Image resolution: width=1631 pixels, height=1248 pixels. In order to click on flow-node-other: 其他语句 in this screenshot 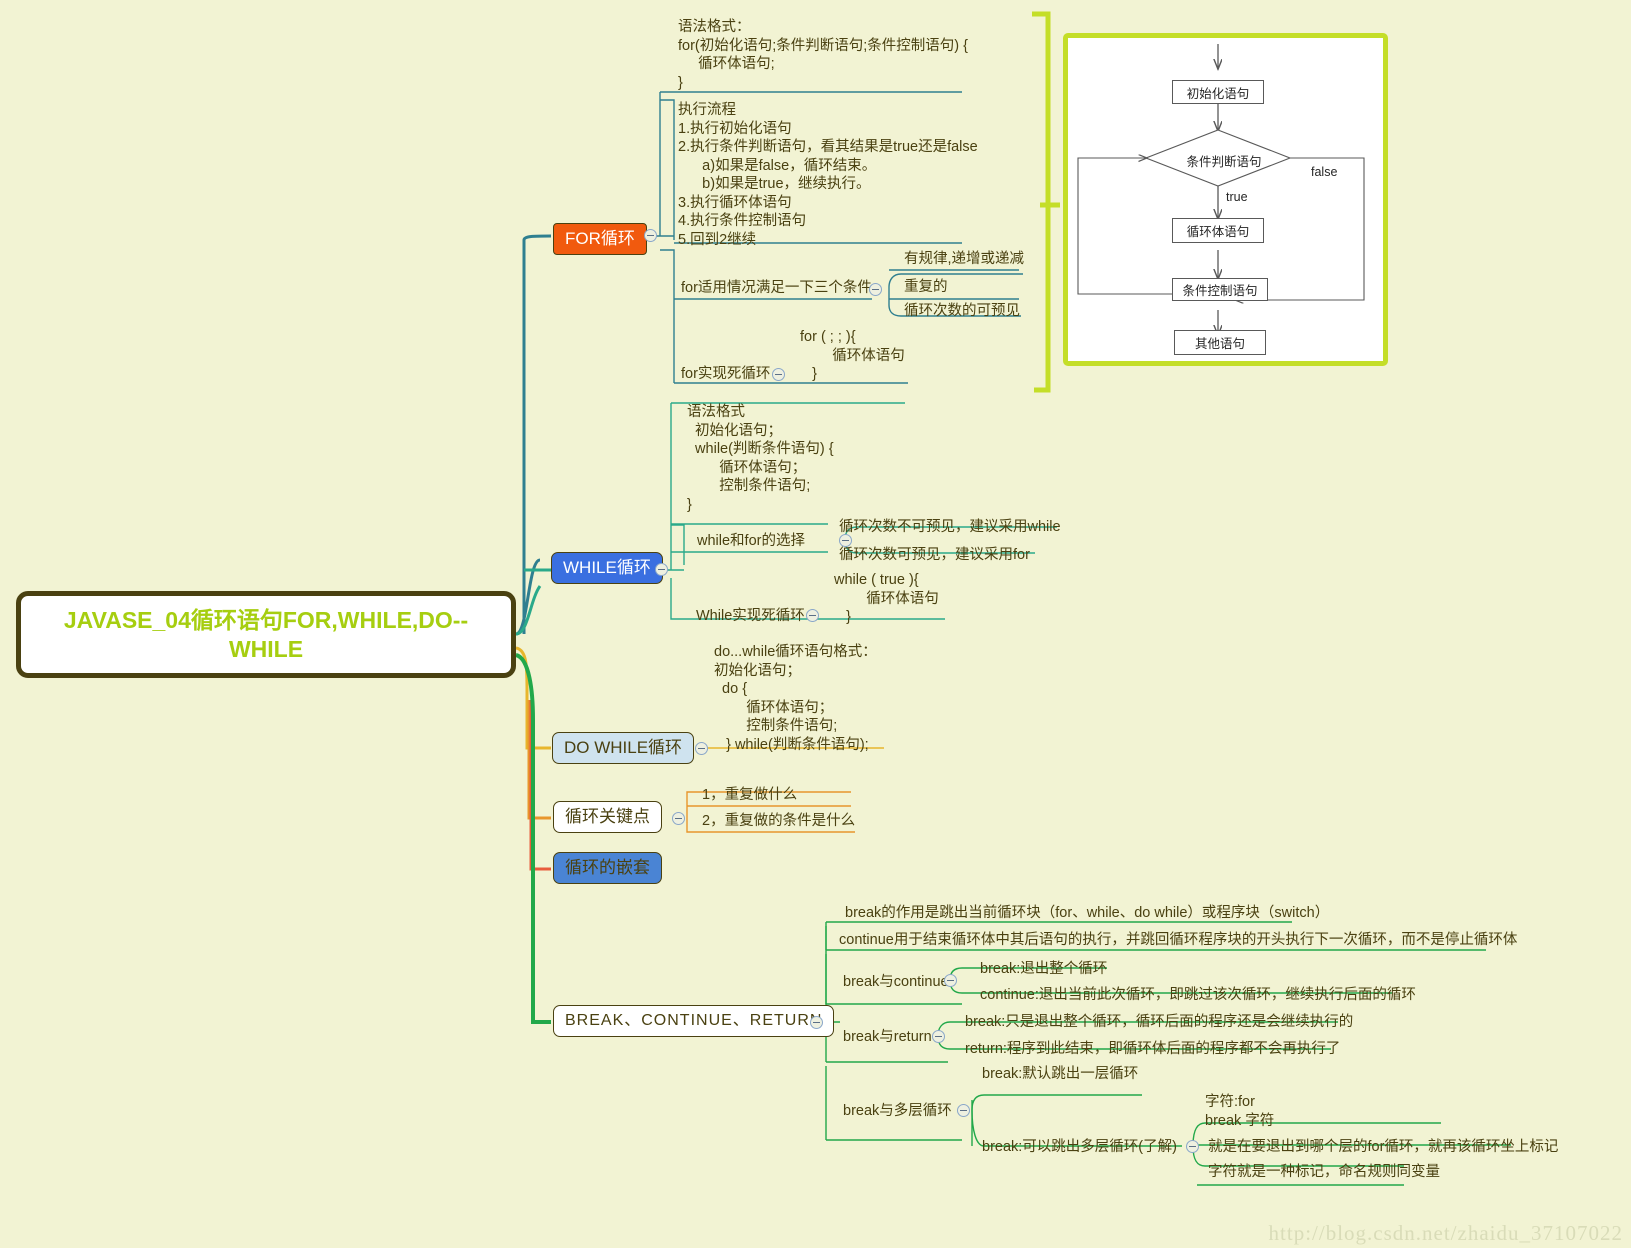, I will do `click(1220, 342)`.